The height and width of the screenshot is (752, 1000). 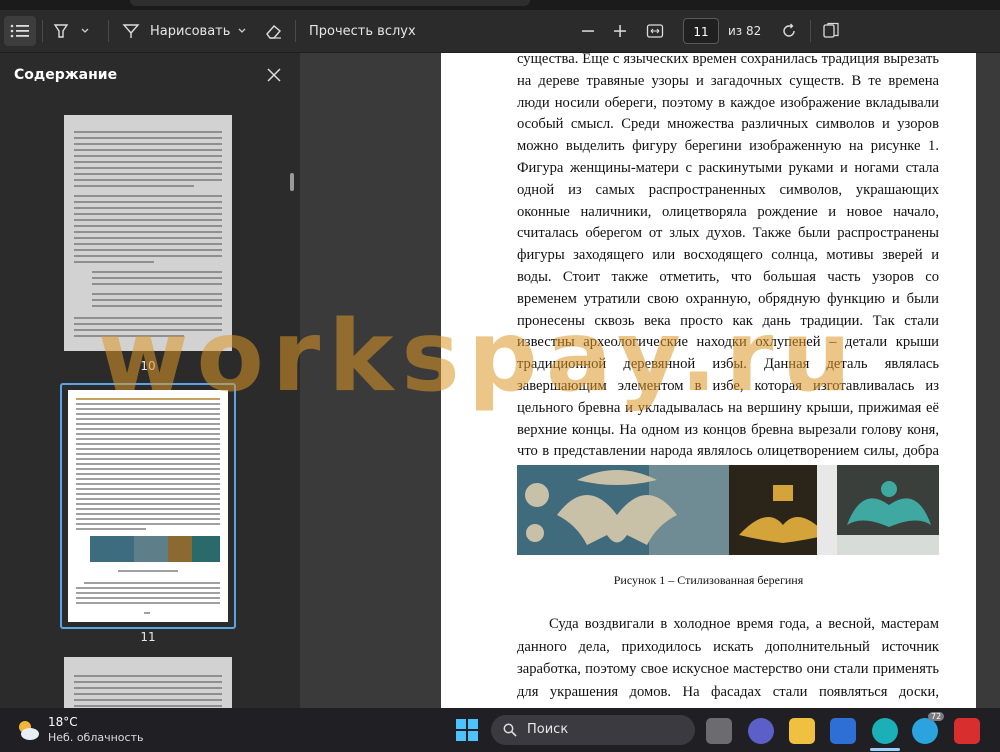 I want to click on draw-options-button, so click(x=242, y=31).